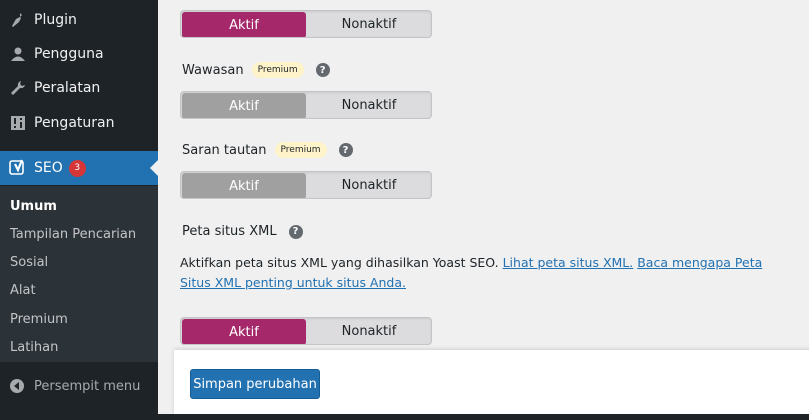 The image size is (809, 420). I want to click on sidebar-item-peralatan: Peralatan, so click(79, 88).